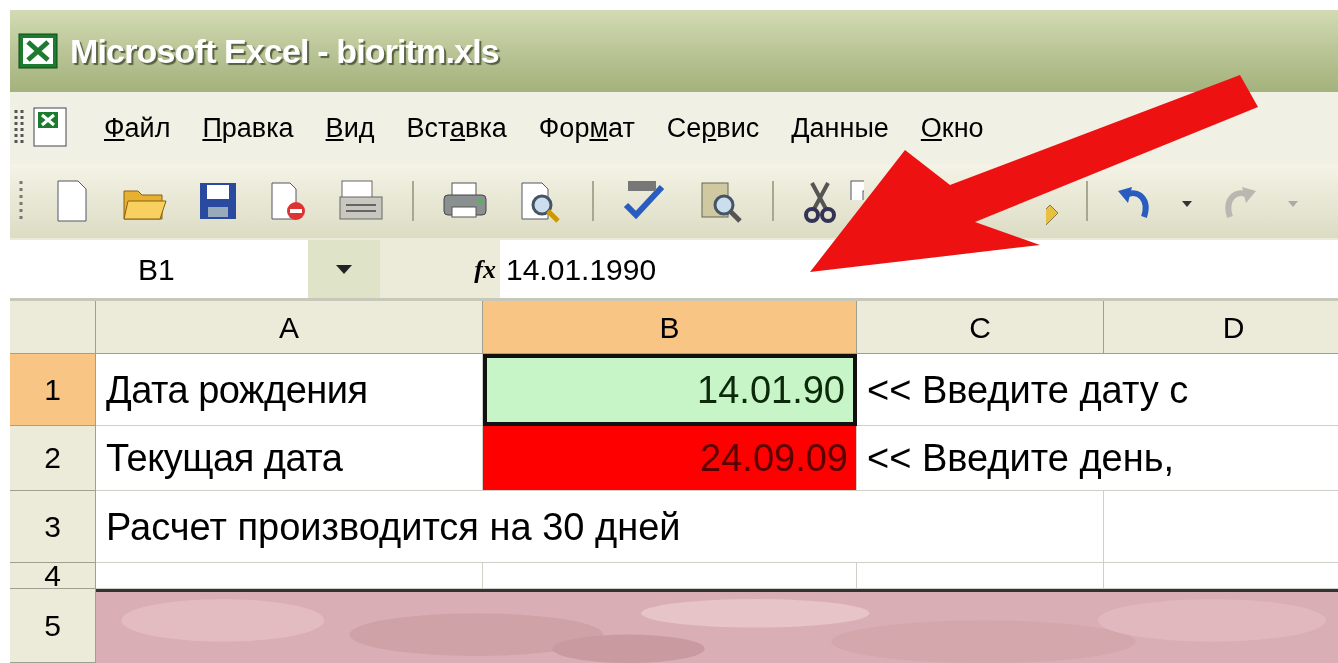  What do you see at coordinates (952, 128) in the screenshot?
I see `menu-item: Окно` at bounding box center [952, 128].